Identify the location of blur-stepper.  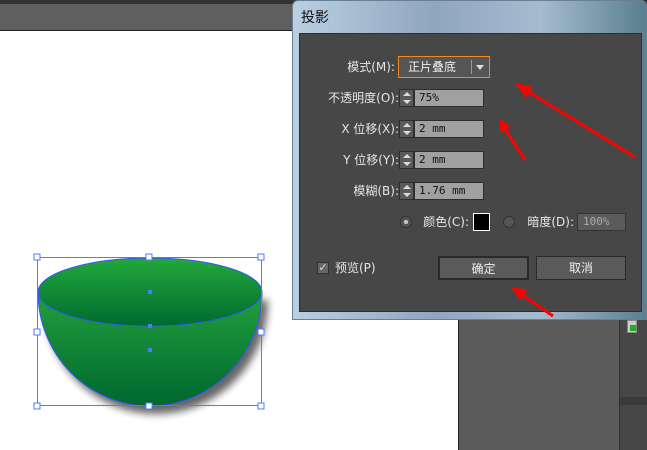
(406, 191).